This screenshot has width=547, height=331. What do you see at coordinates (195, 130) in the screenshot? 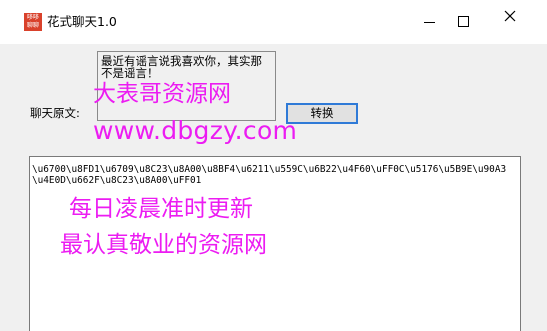
I see `watermark-line-2: www.dbgzy.com` at bounding box center [195, 130].